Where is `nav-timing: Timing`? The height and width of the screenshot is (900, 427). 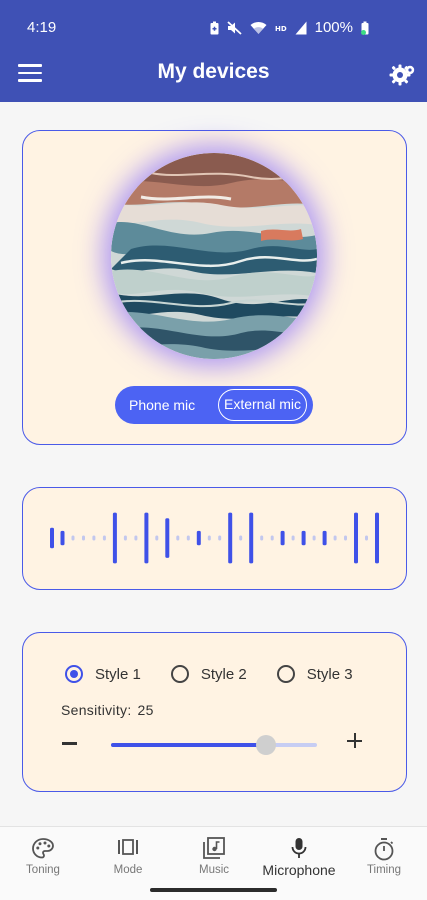
nav-timing: Timing is located at coordinates (384, 857).